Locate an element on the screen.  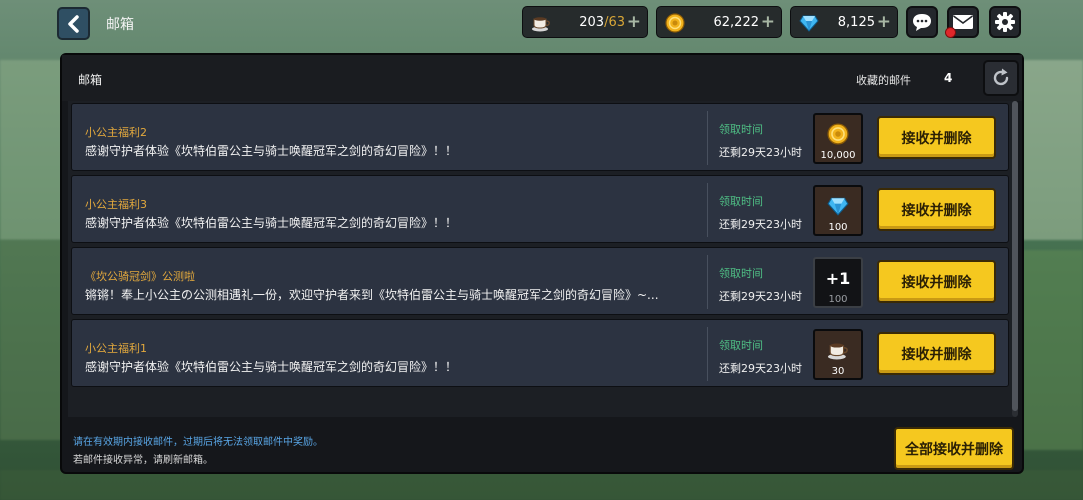
scrollbar is located at coordinates (1015, 259).